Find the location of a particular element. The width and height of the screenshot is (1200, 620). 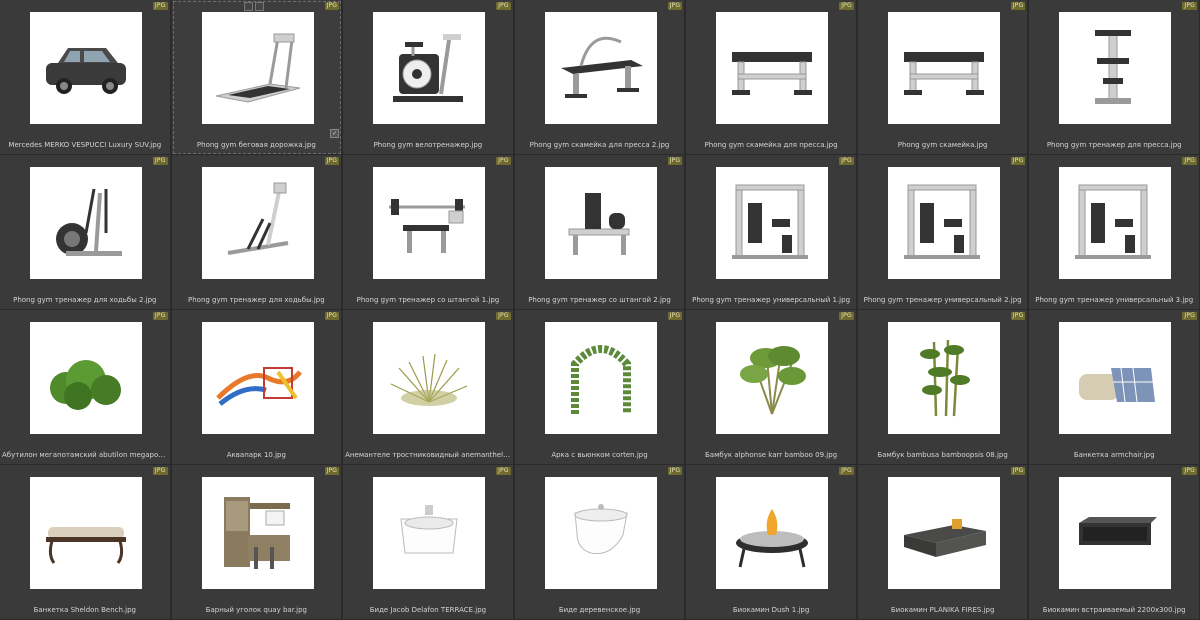

vine-arch-icon is located at coordinates (600, 379).